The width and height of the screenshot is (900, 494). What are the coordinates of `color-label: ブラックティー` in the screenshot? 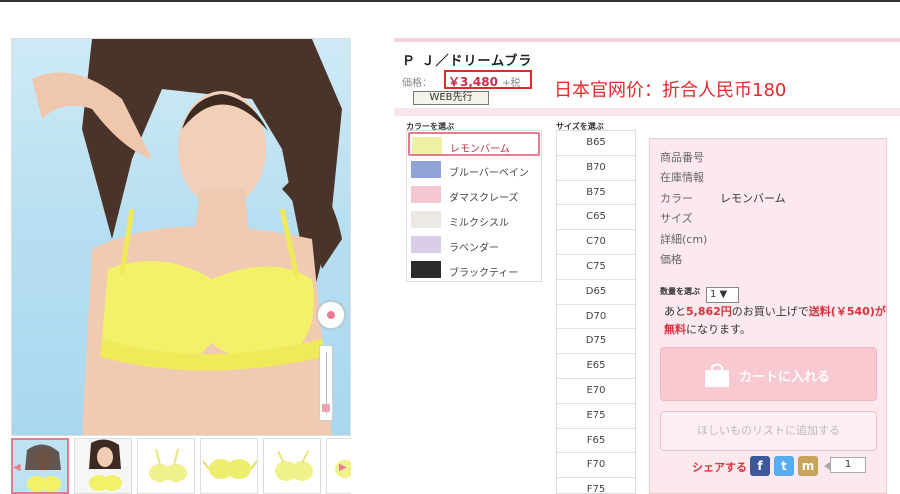 It's located at (484, 273).